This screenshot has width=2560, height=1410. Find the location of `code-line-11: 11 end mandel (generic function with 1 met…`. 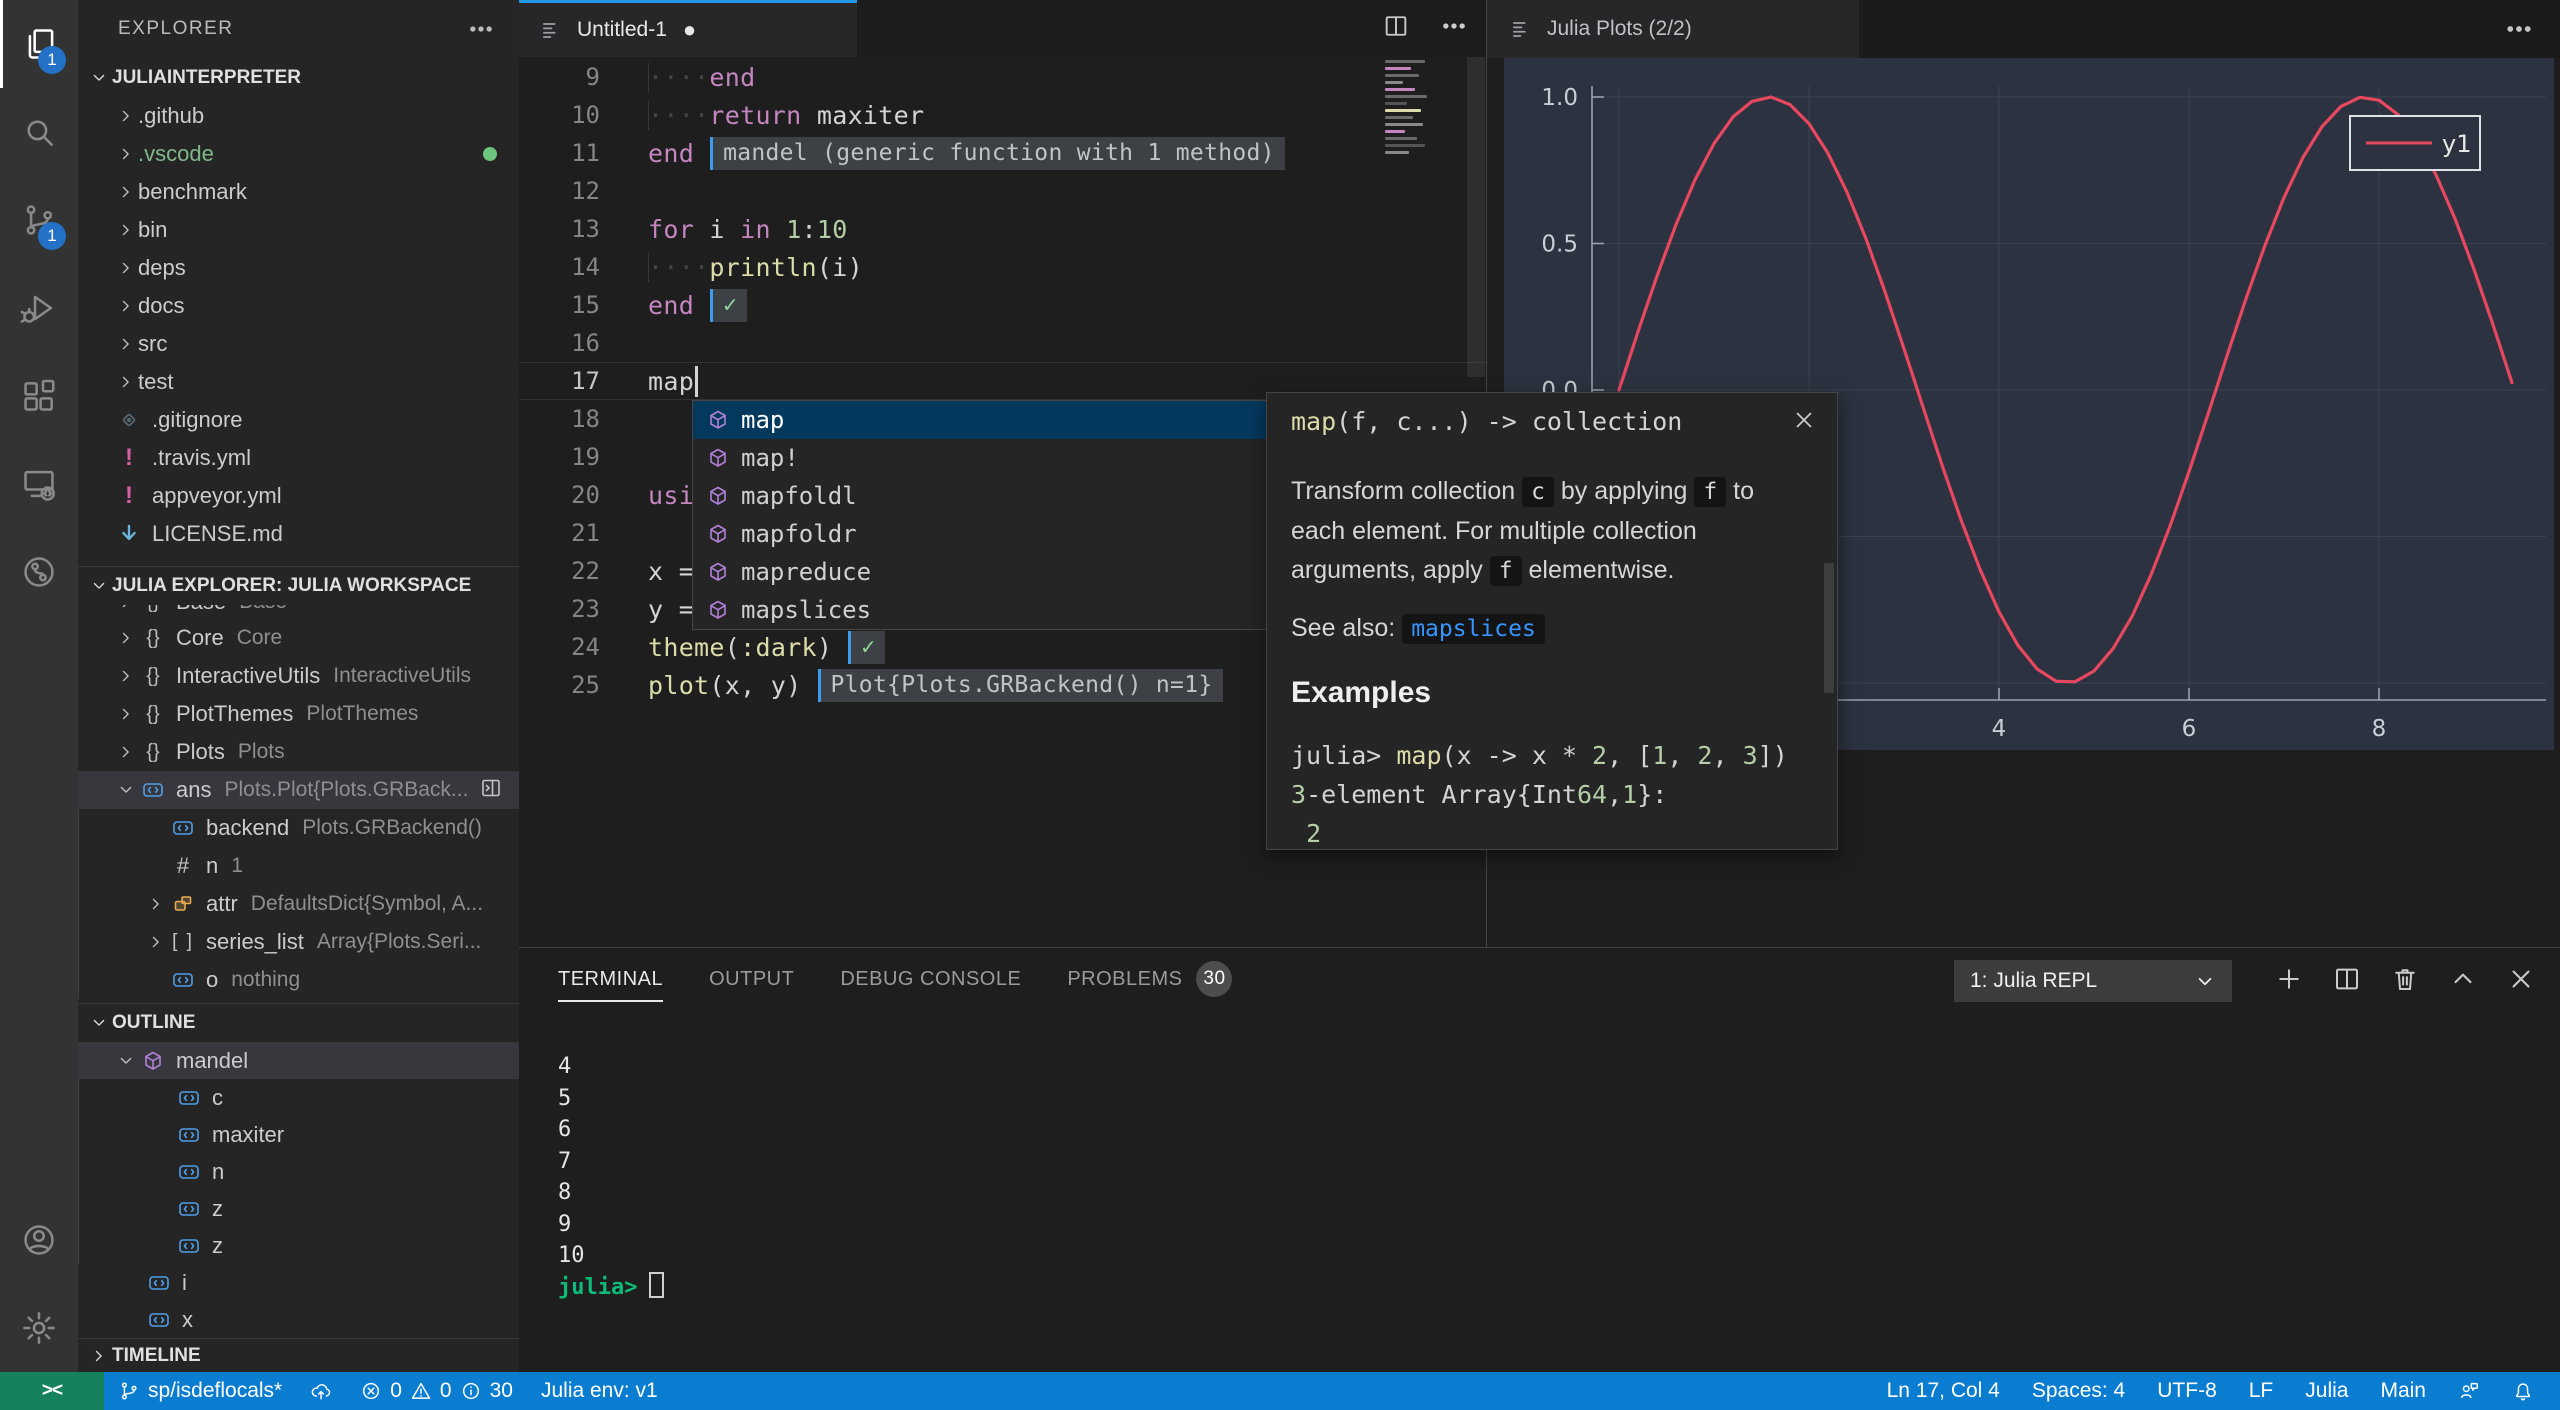

code-line-11: 11 end mandel (generic function with 1 met… is located at coordinates (1002, 153).